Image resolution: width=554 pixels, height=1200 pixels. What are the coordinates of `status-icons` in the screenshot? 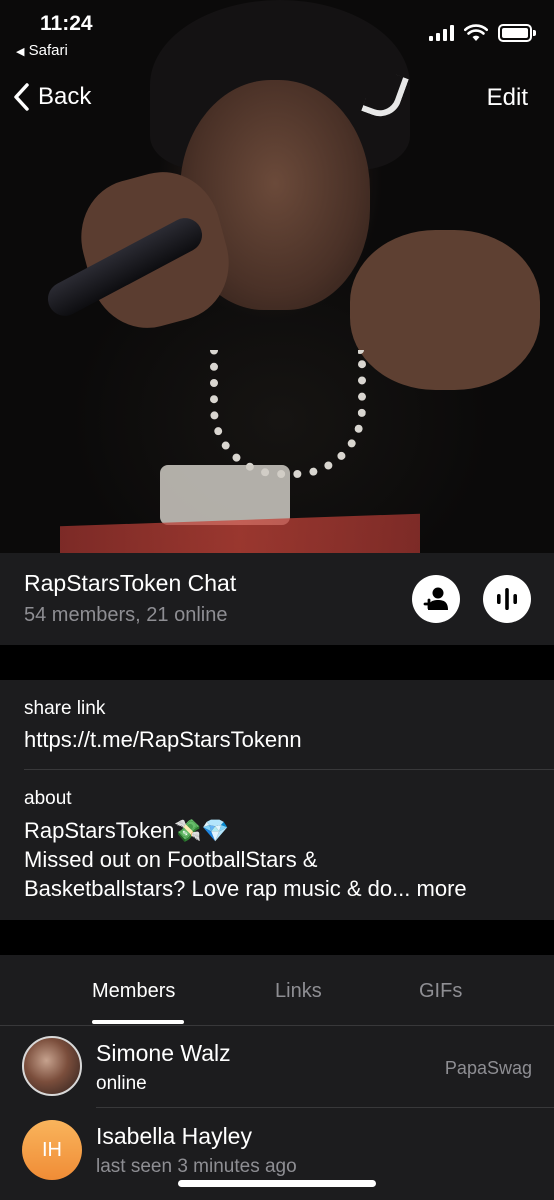 It's located at (482, 33).